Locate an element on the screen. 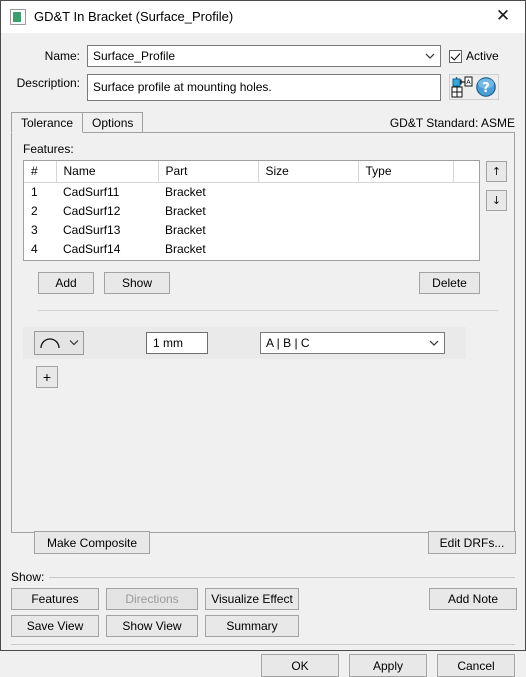 This screenshot has width=526, height=677. table-row: 4 CadSurf14 Bracket is located at coordinates (251, 249).